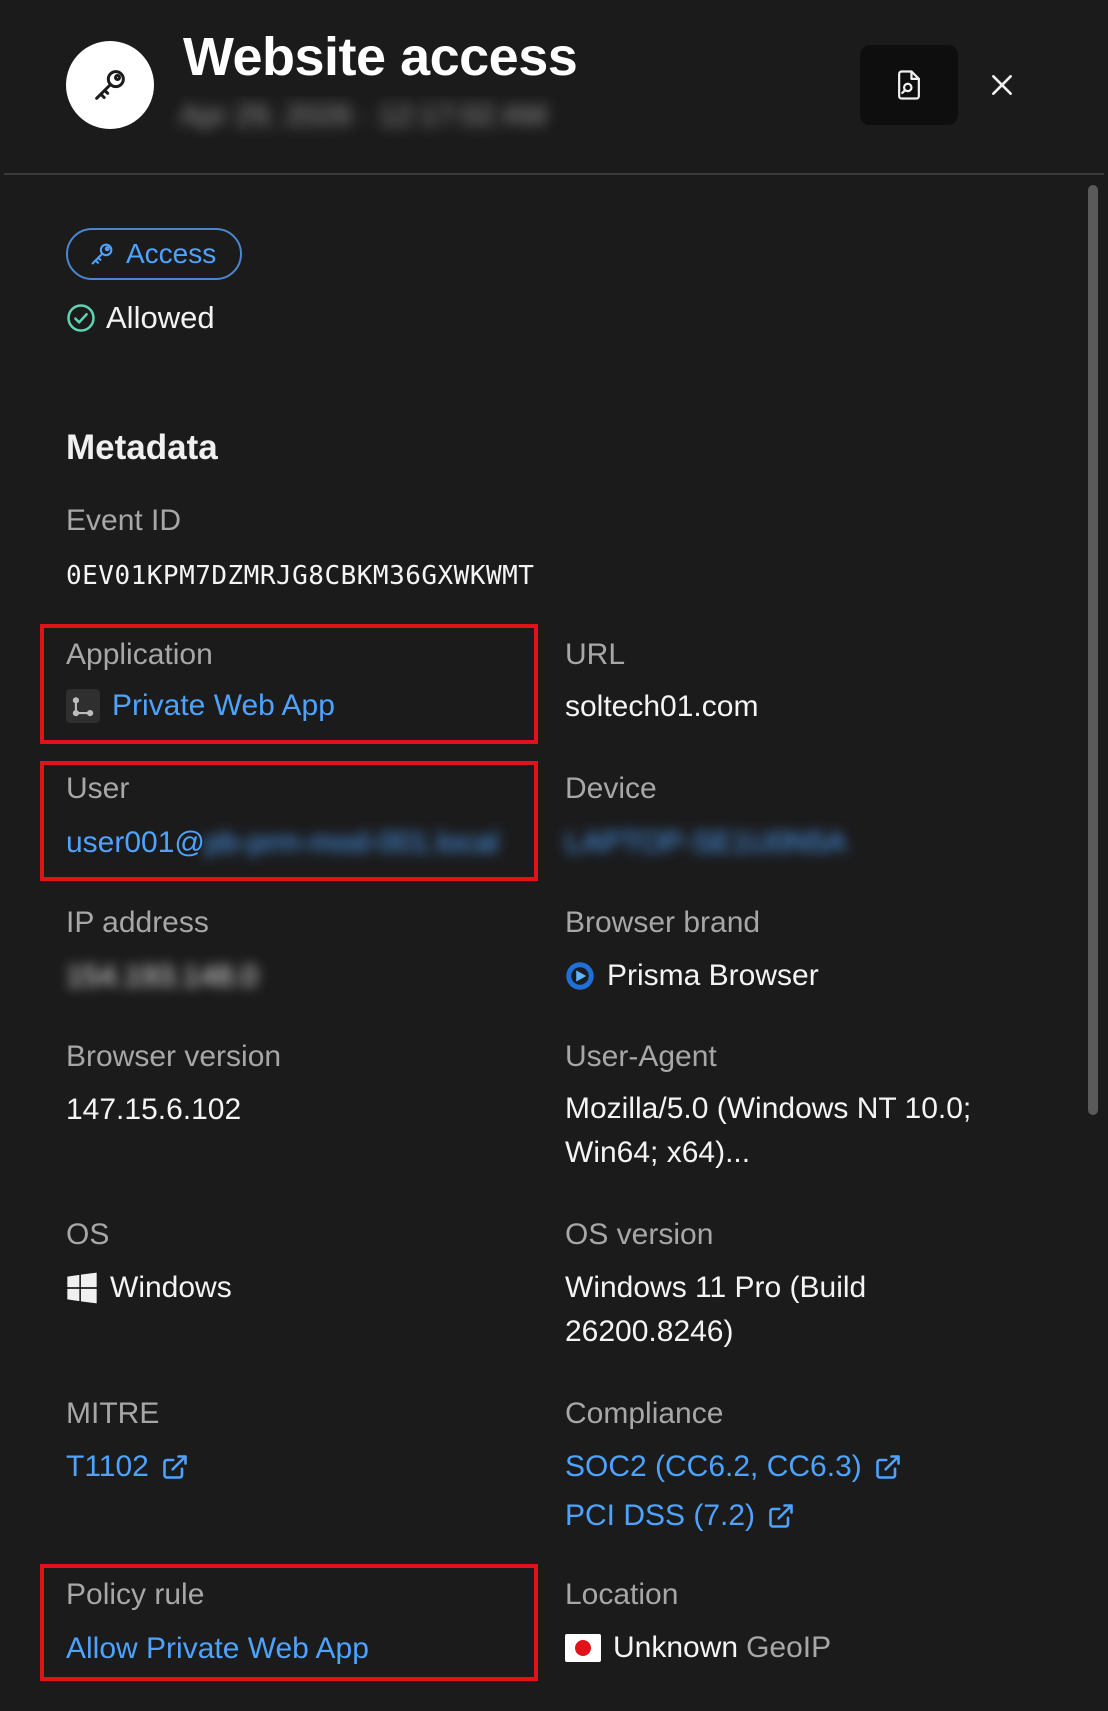 Image resolution: width=1108 pixels, height=1711 pixels. I want to click on user-value-prefix: user001@, so click(135, 843).